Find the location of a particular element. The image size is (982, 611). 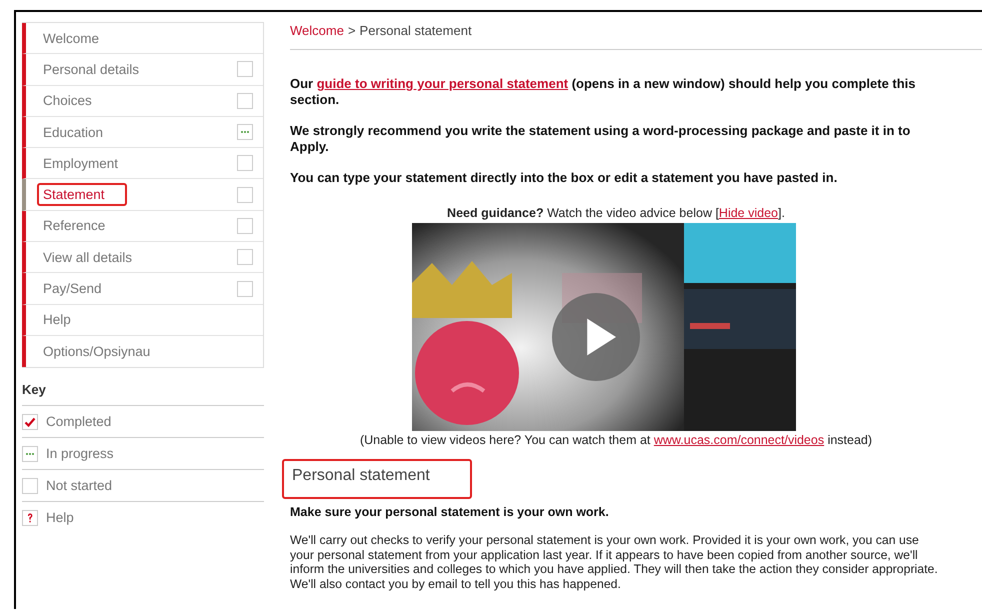

body-paragraph: We'll carry out checks to verify your personal statement is your own work. Provided it is your own work, you can use your personal statement from your application last year. If it appears to have been copied from another source, we'll inform the universities and colleges to which you have applied. They will then take the action they consider appropriate. We'll also contact you by email to tell you this has happened. is located at coordinates (614, 562).